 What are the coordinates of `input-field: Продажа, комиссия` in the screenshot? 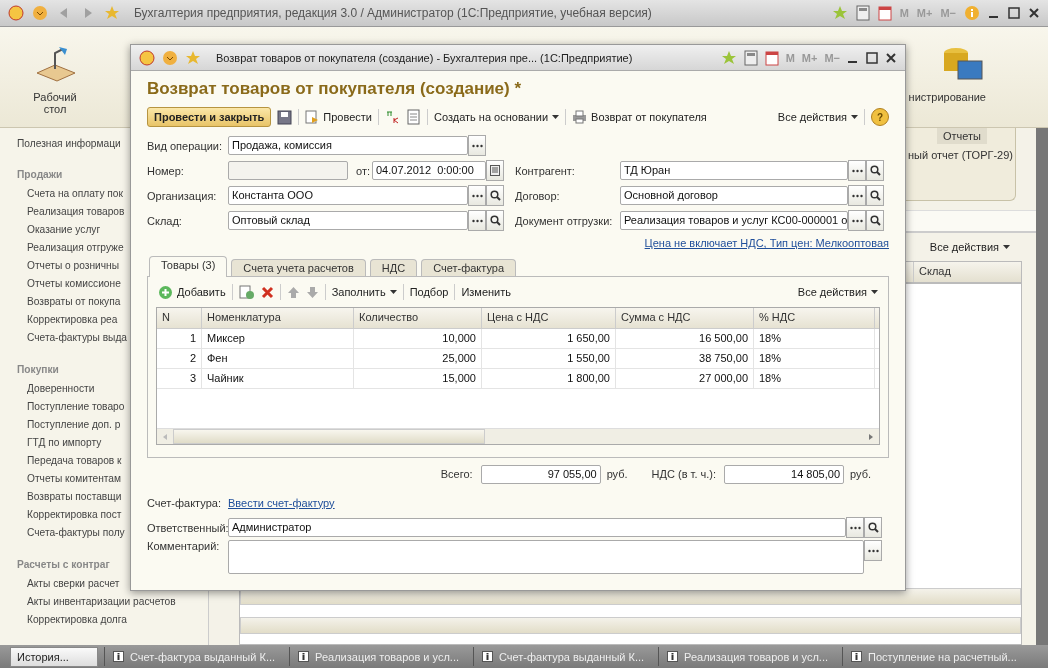 It's located at (348, 145).